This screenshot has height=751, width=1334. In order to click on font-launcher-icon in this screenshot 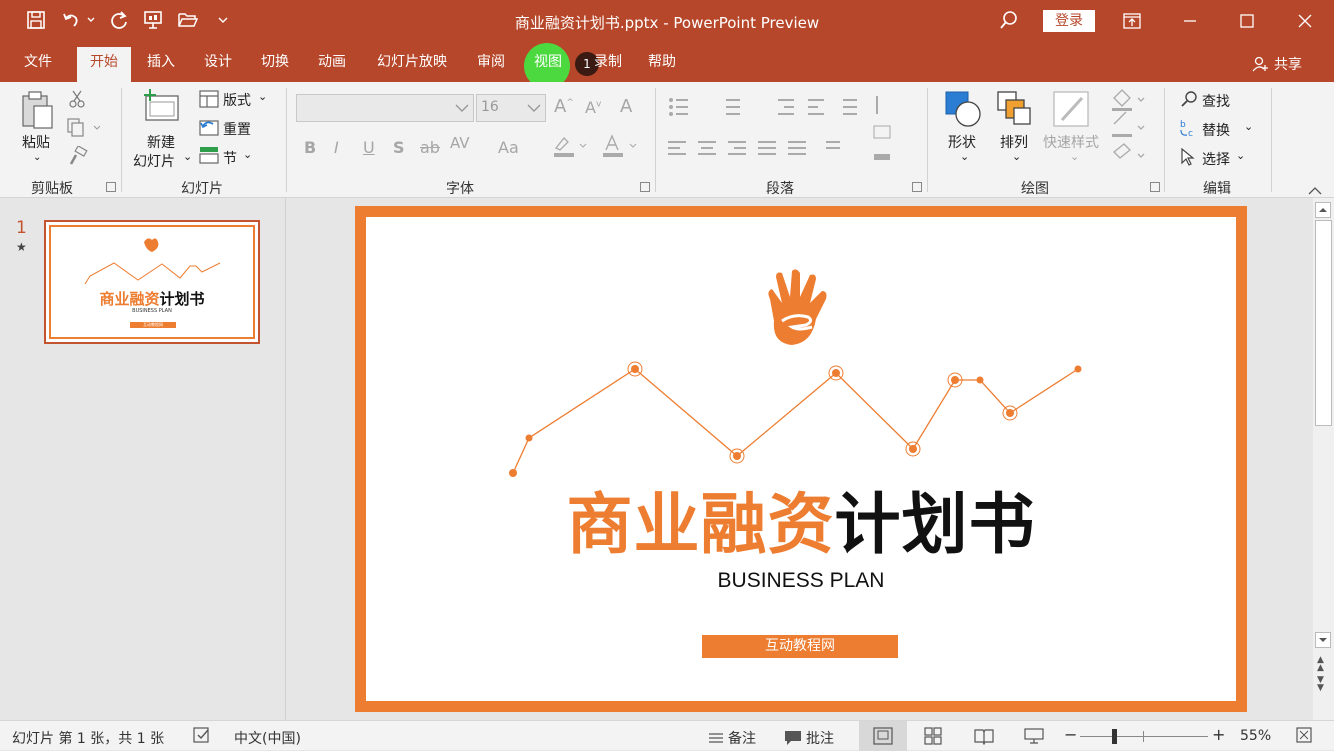, I will do `click(645, 187)`.